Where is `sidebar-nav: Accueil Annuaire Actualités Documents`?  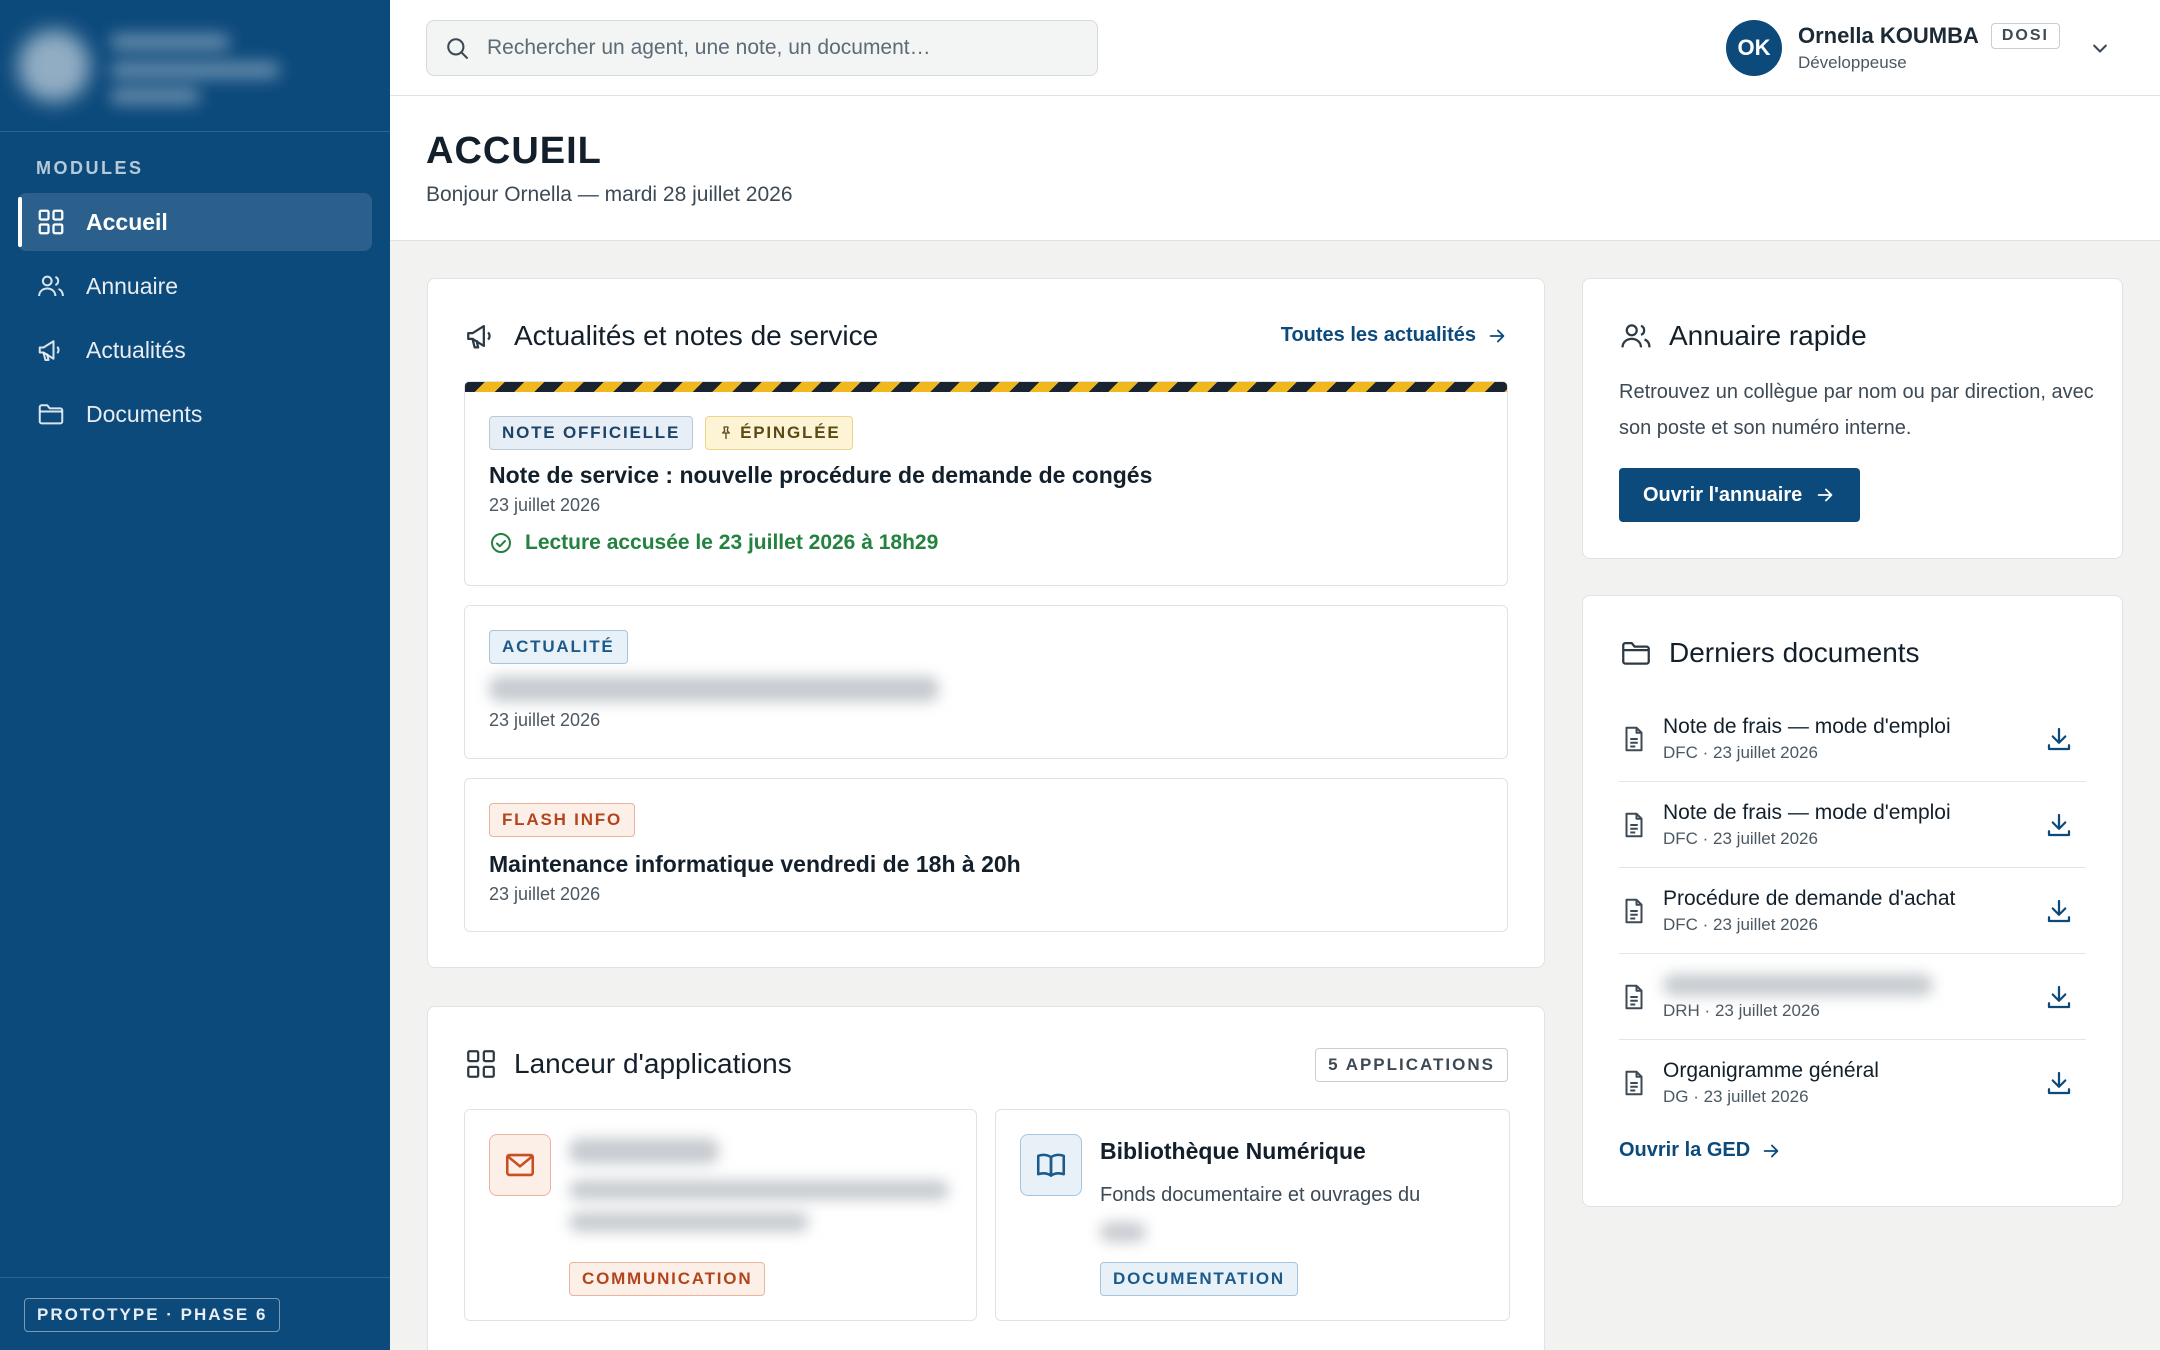 sidebar-nav: Accueil Annuaire Actualités Documents is located at coordinates (195, 321).